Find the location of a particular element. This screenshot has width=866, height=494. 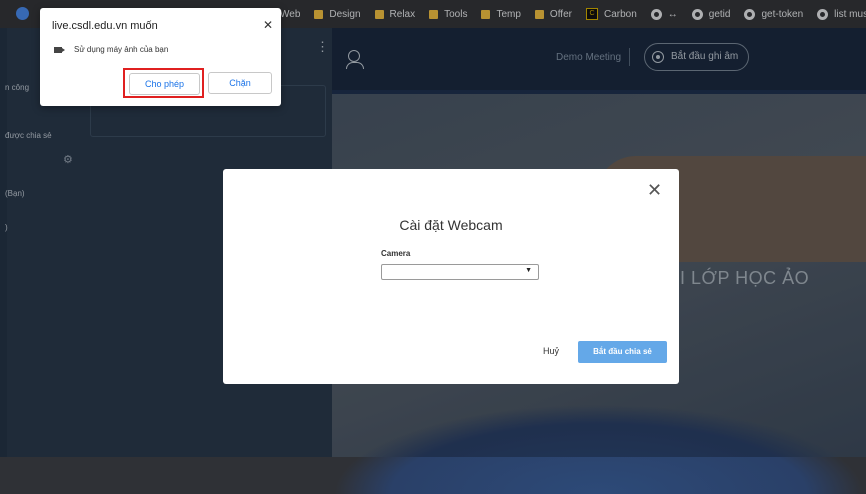

modal-title: Cài đặt Webcam is located at coordinates (451, 225).